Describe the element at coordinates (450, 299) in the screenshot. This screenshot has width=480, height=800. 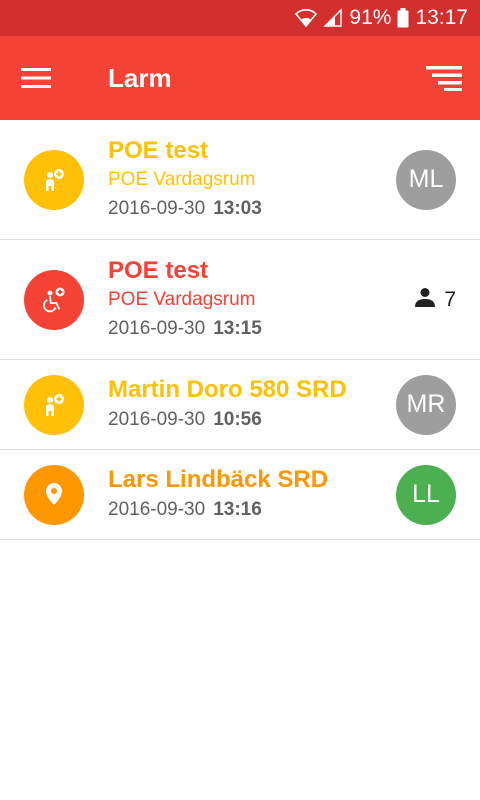
I see `responders-number: 7` at that location.